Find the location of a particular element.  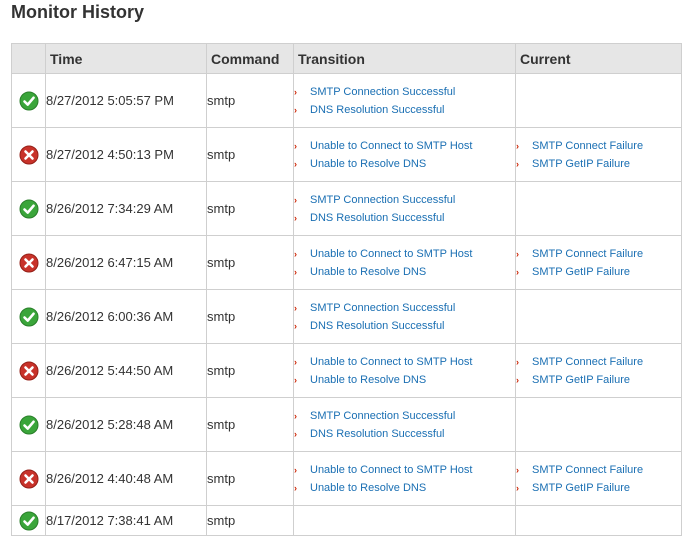

table-row: 8/17/2012 7:38:41 AM smtp is located at coordinates (346, 520).